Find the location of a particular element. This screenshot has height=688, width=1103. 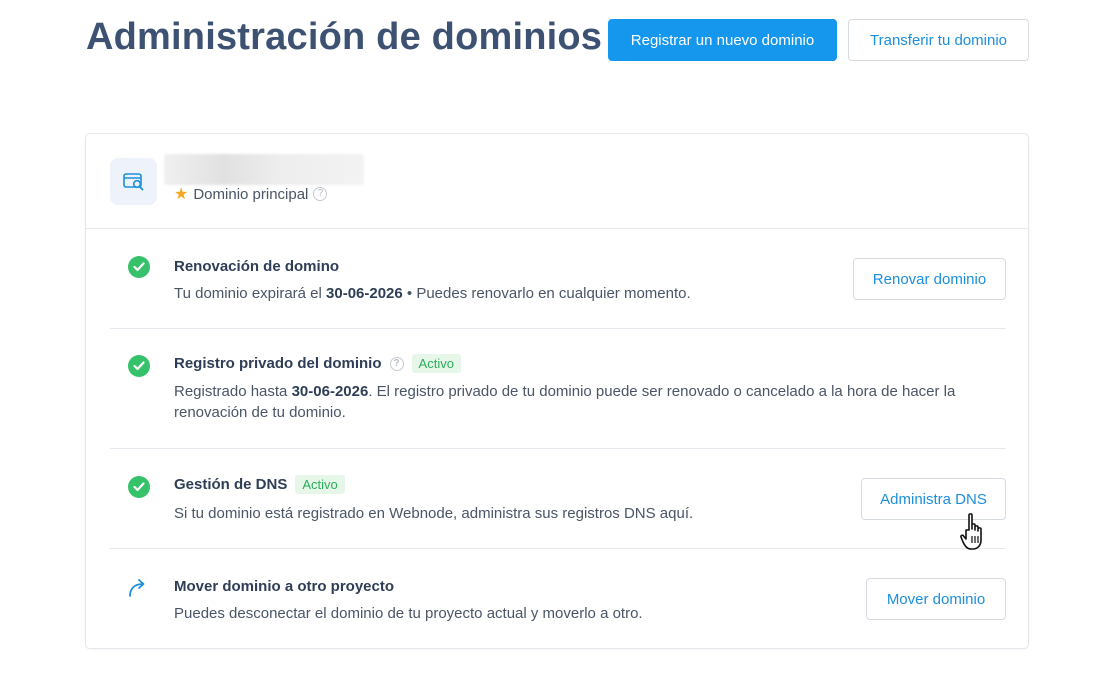

star-icon: ★ is located at coordinates (181, 194).